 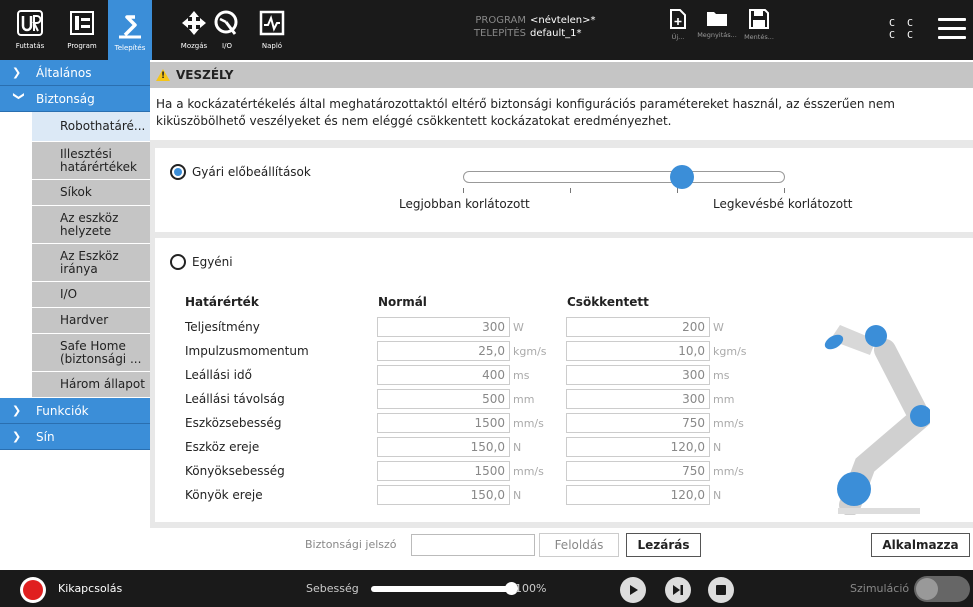 I want to click on installation-name: default_1*, so click(x=556, y=33).